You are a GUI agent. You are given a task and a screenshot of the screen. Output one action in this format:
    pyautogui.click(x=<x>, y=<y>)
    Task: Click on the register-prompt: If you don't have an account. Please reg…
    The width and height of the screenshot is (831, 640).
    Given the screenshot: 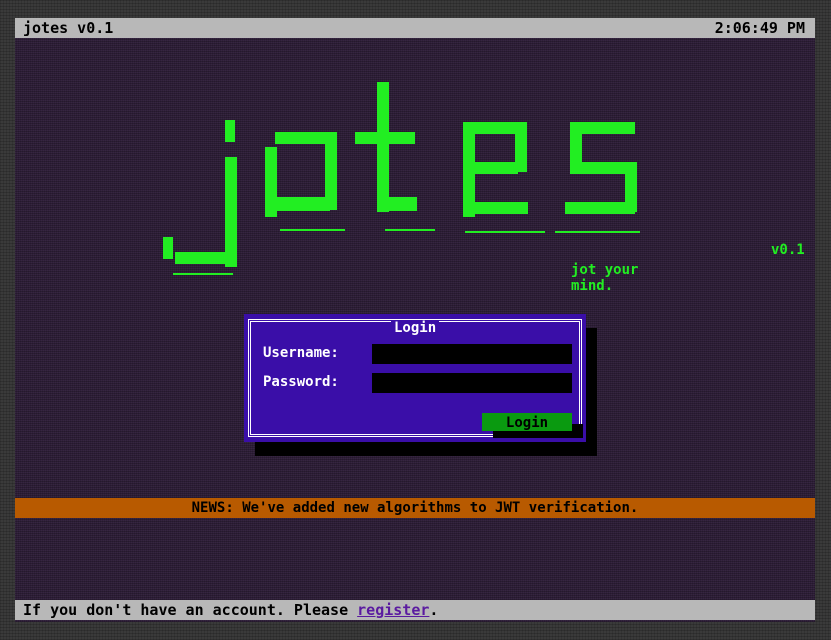 What is the action you would take?
    pyautogui.click(x=230, y=610)
    